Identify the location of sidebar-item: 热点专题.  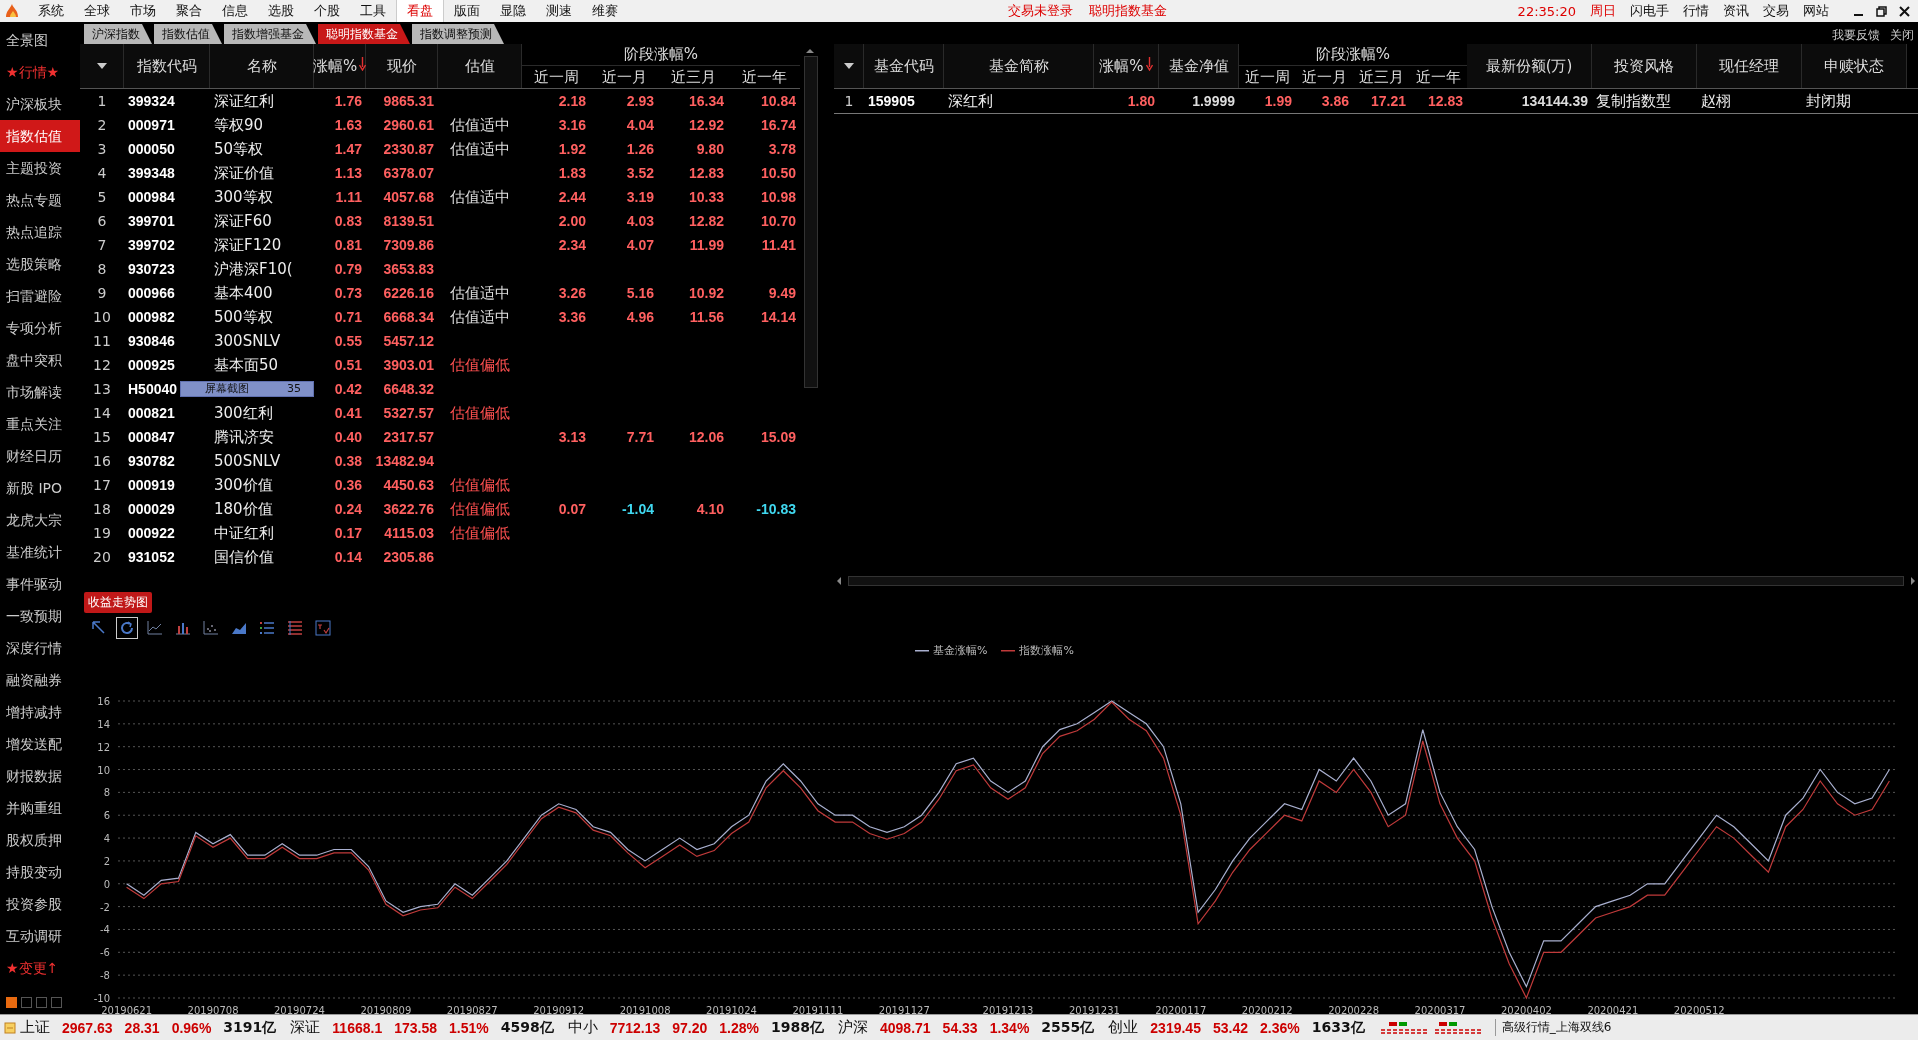
(40, 200).